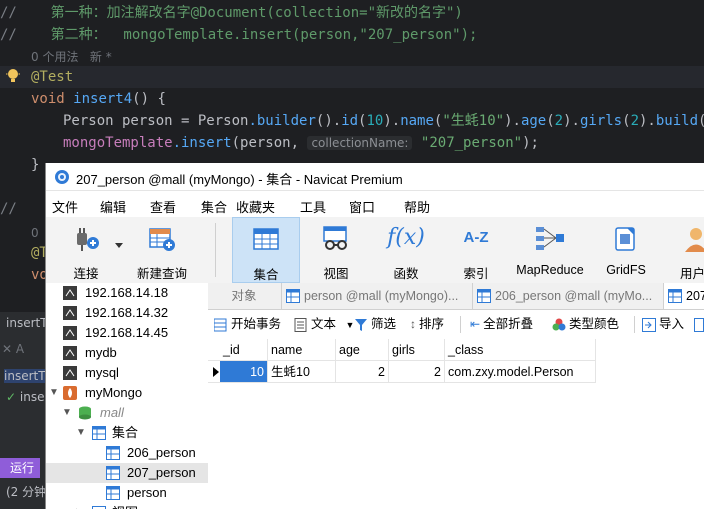 The width and height of the screenshot is (704, 509). I want to click on menu-collection: 集合, so click(214, 206).